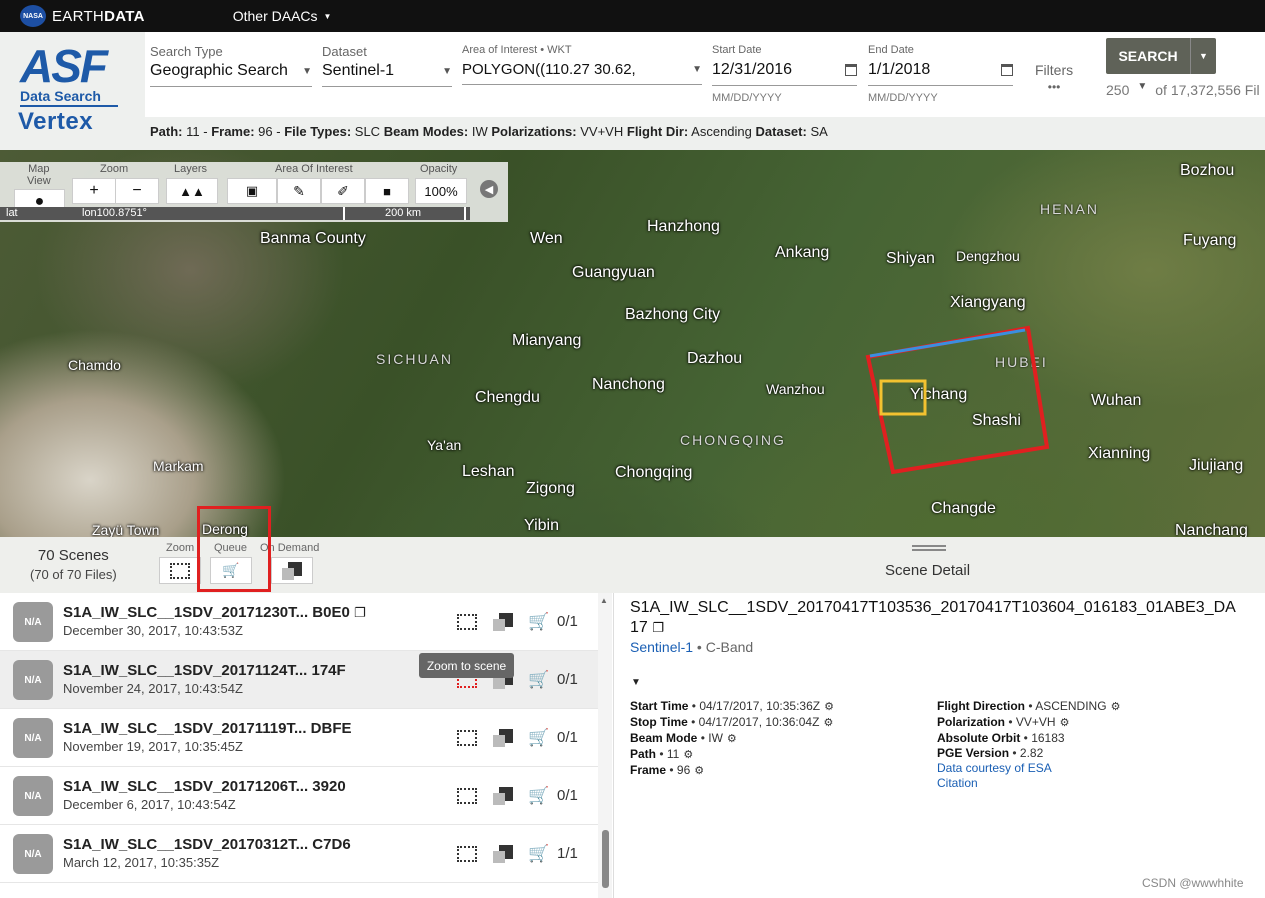 The width and height of the screenshot is (1265, 898). What do you see at coordinates (1028, 783) in the screenshot?
I see `citation-link: Citation` at bounding box center [1028, 783].